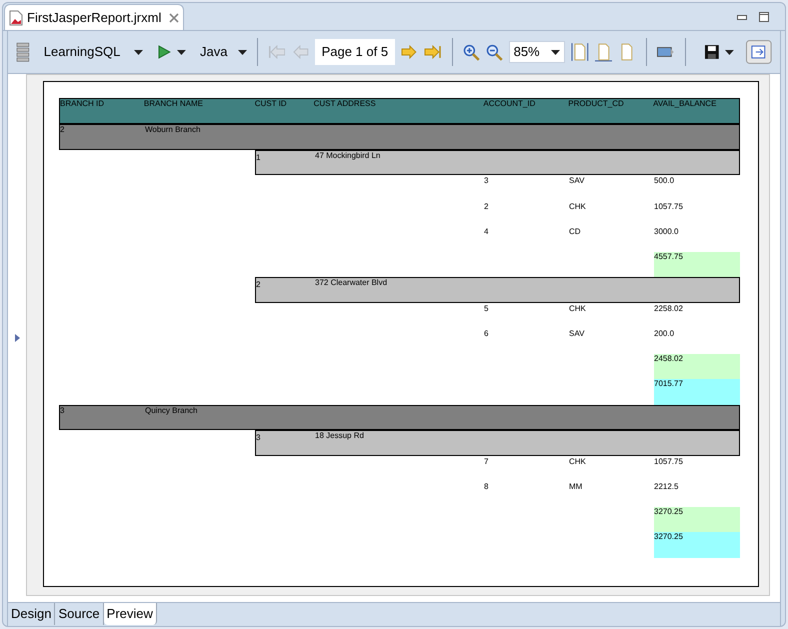  I want to click on subtotal-cell: 3270.25, so click(697, 519).